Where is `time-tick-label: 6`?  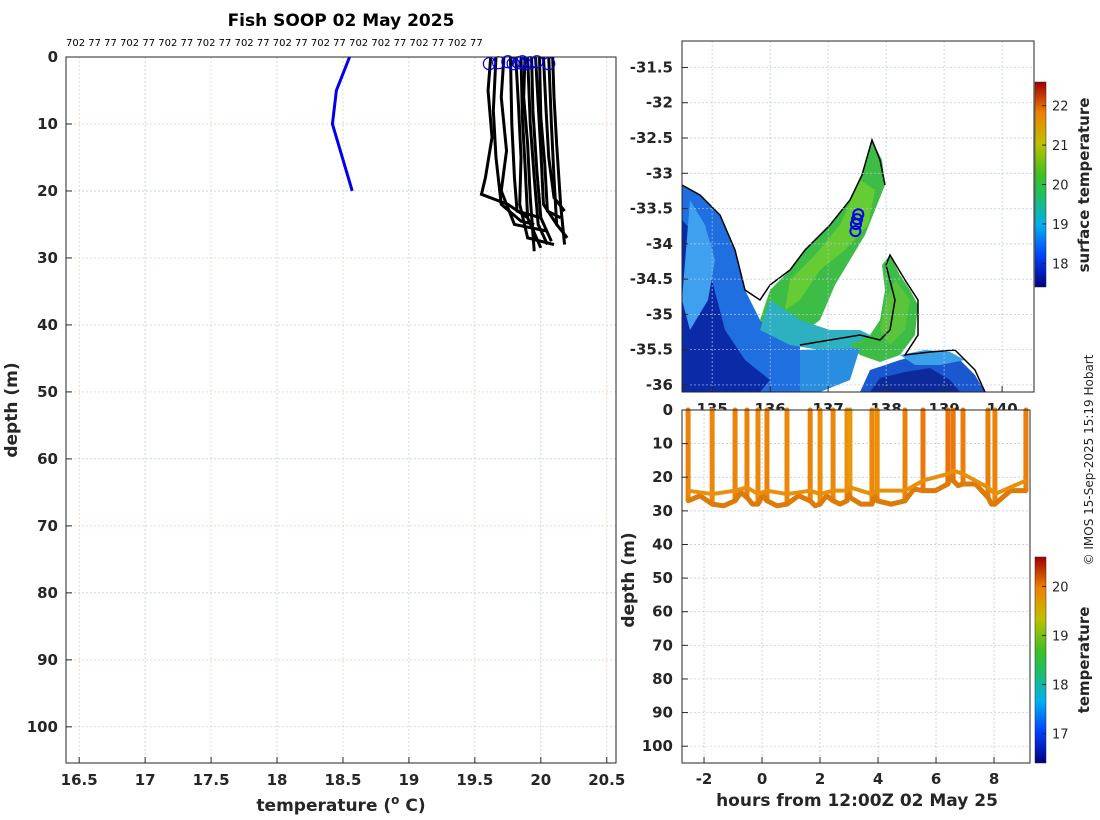
time-tick-label: 6 is located at coordinates (936, 779).